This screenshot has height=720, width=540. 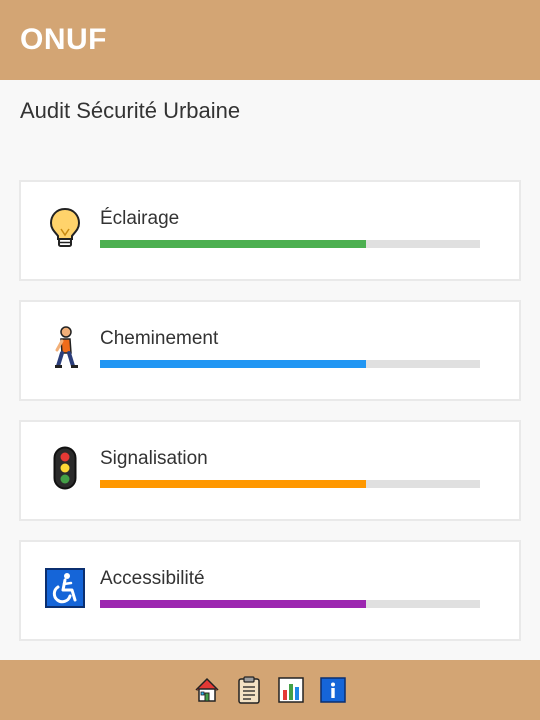 What do you see at coordinates (270, 690) in the screenshot?
I see `bottom-nav` at bounding box center [270, 690].